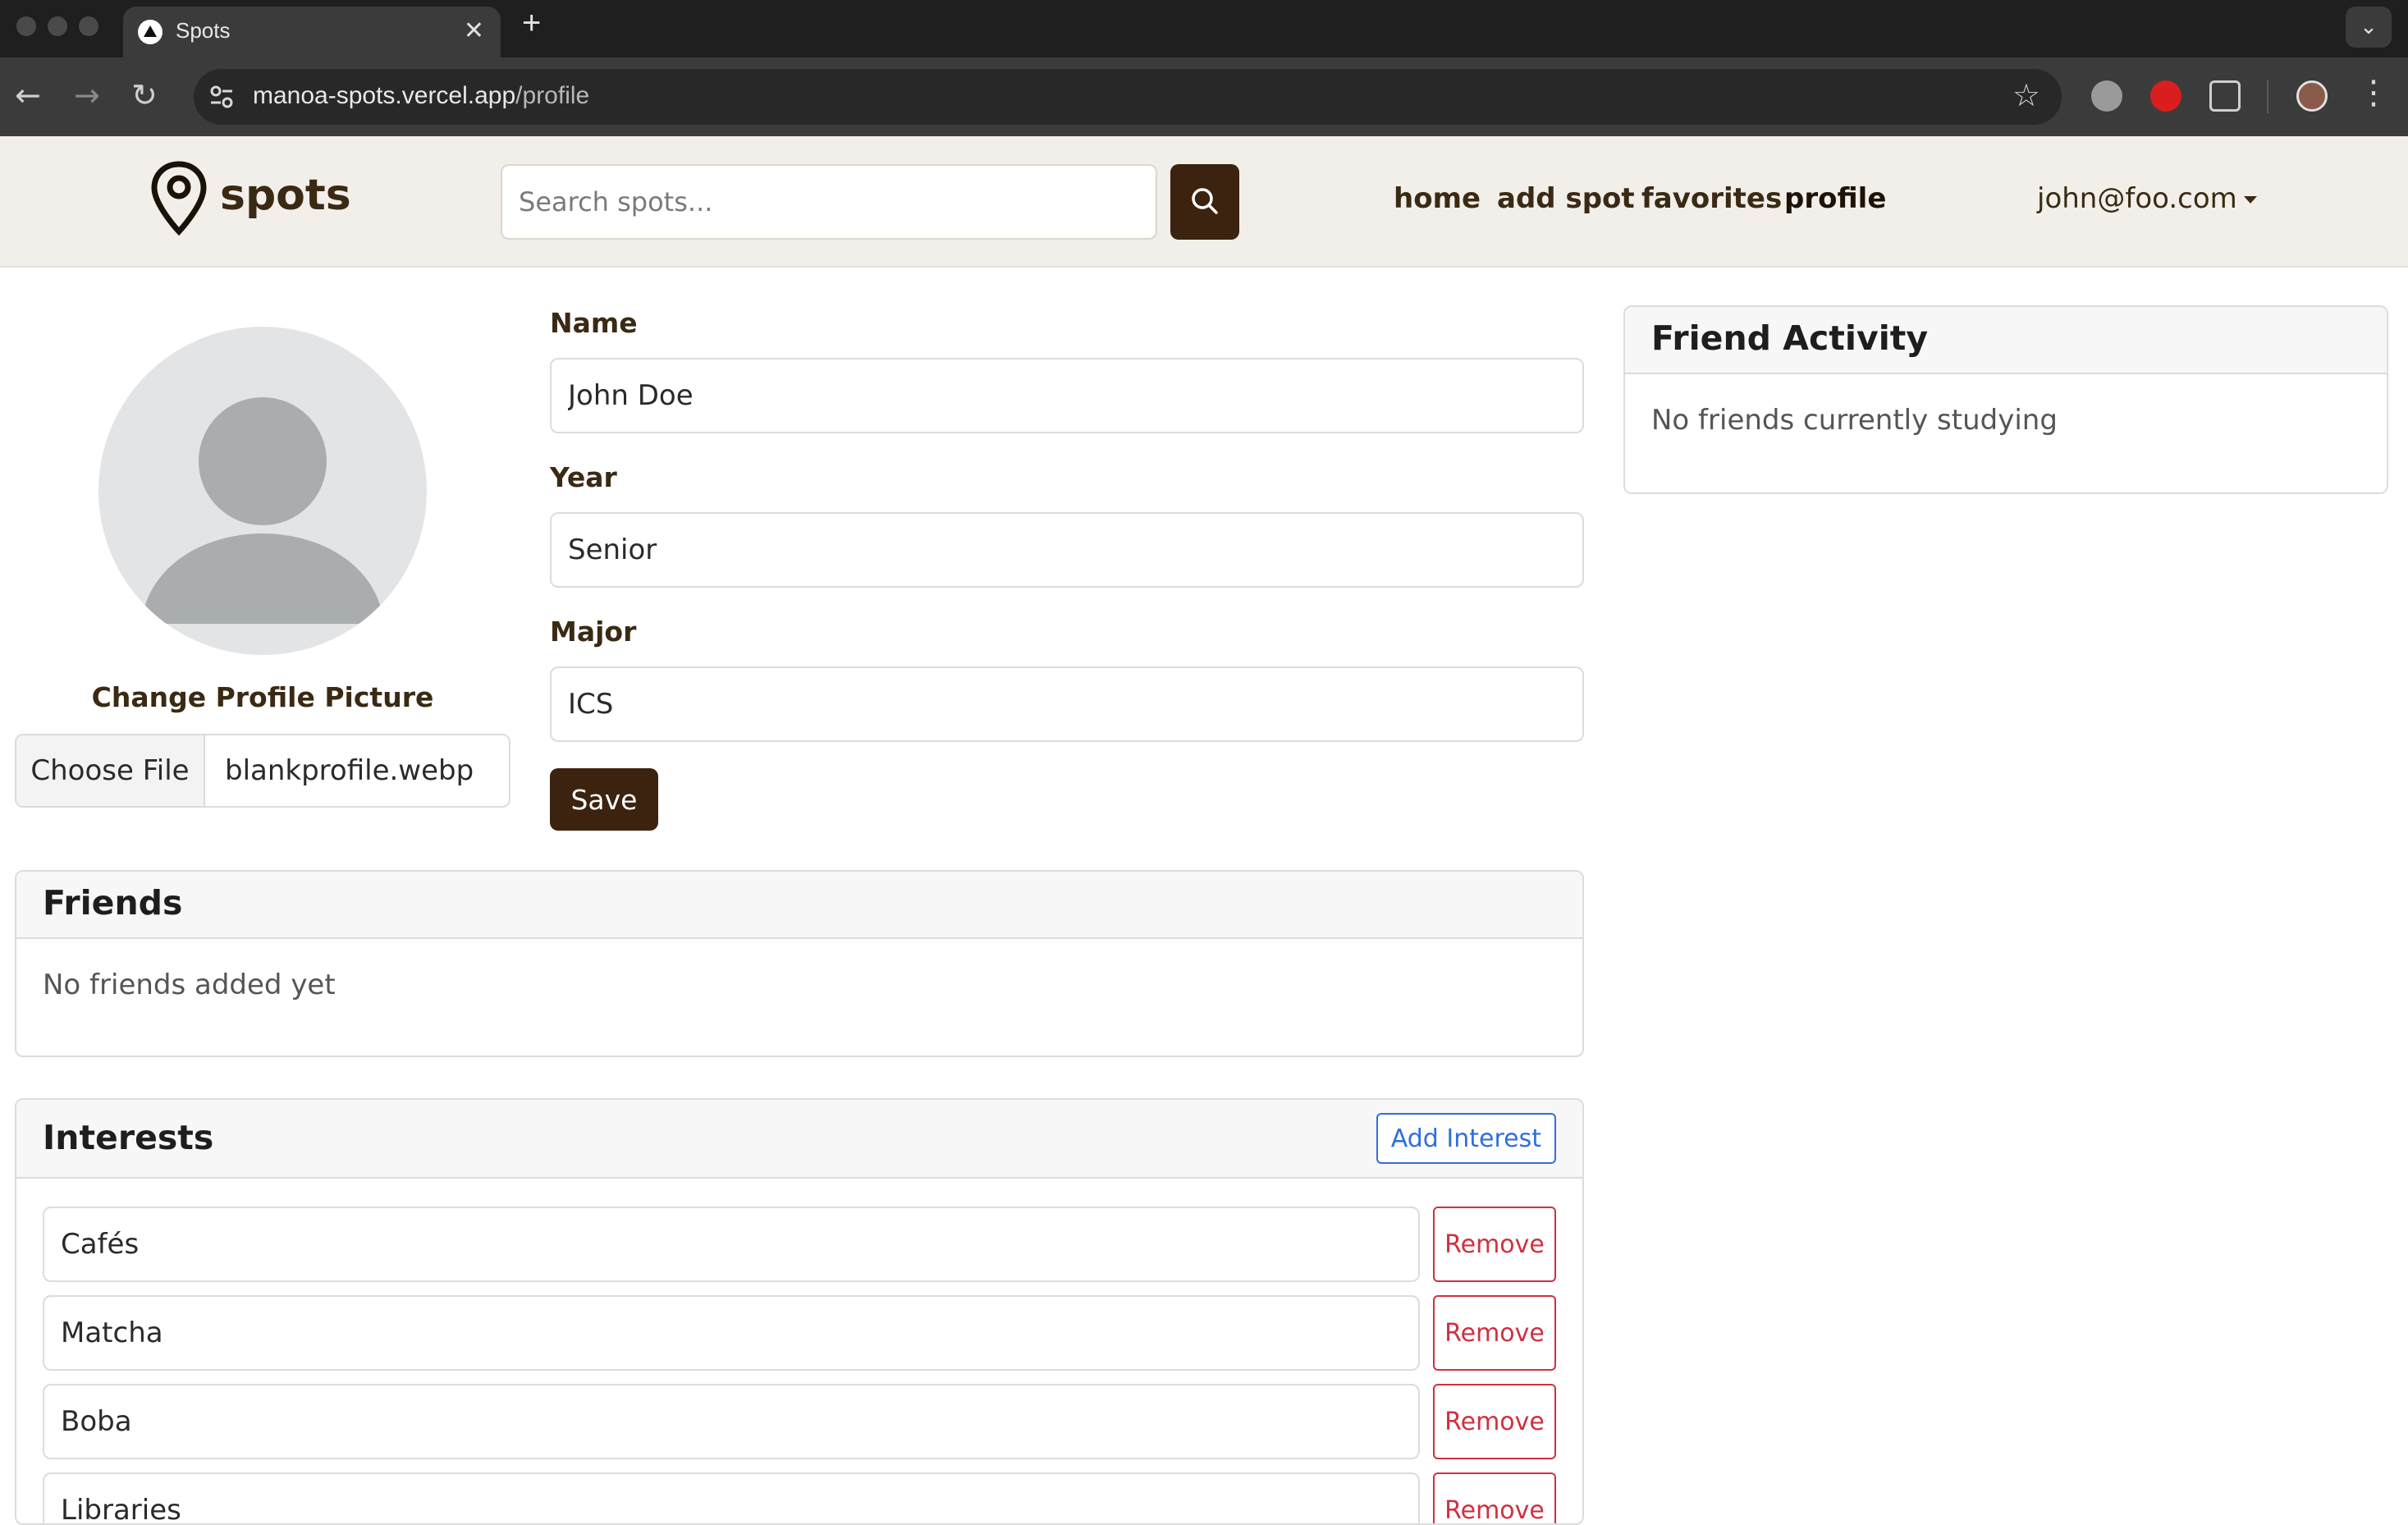 This screenshot has height=1525, width=2408. Describe the element at coordinates (26, 26) in the screenshot. I see `window-close-dot` at that location.